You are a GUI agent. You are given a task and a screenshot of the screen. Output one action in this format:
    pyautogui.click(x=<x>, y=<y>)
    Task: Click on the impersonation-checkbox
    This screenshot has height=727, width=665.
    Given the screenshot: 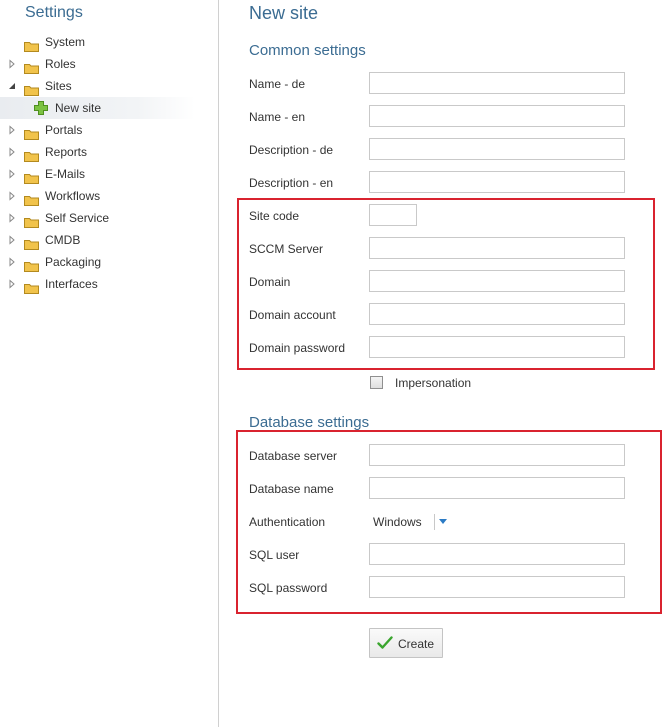 What is the action you would take?
    pyautogui.click(x=376, y=382)
    